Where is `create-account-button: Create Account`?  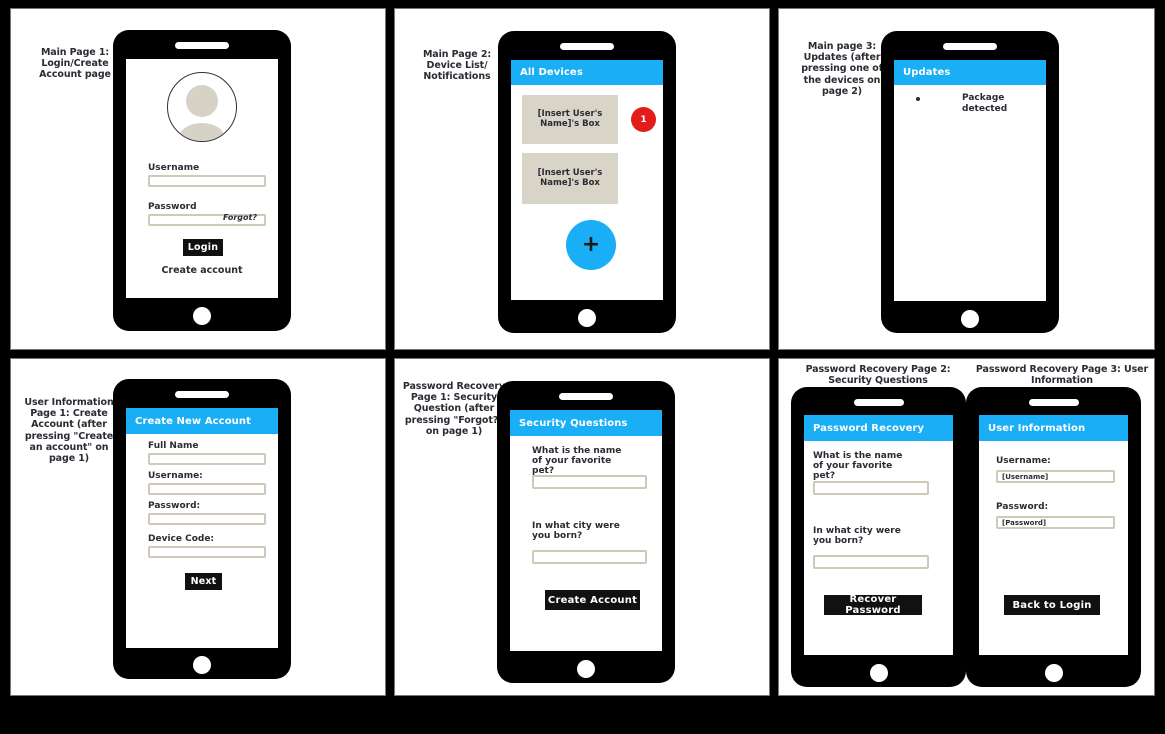
create-account-button: Create Account is located at coordinates (592, 600).